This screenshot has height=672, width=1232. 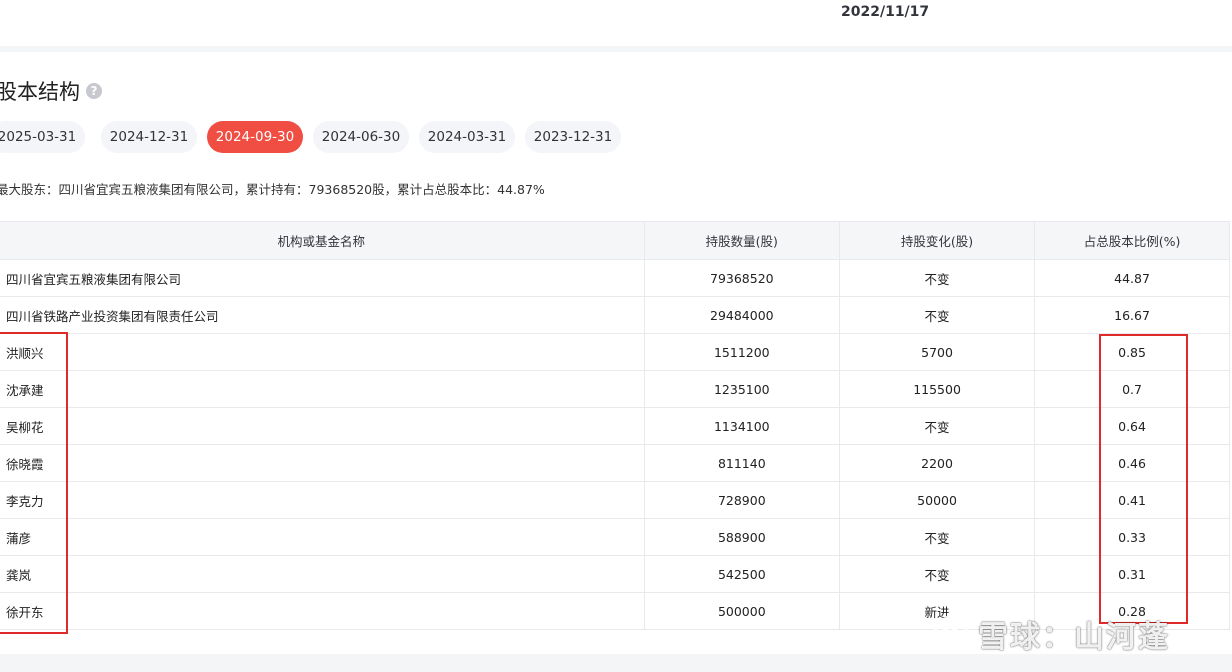 I want to click on holder-ratio: 16.67, so click(x=1132, y=315).